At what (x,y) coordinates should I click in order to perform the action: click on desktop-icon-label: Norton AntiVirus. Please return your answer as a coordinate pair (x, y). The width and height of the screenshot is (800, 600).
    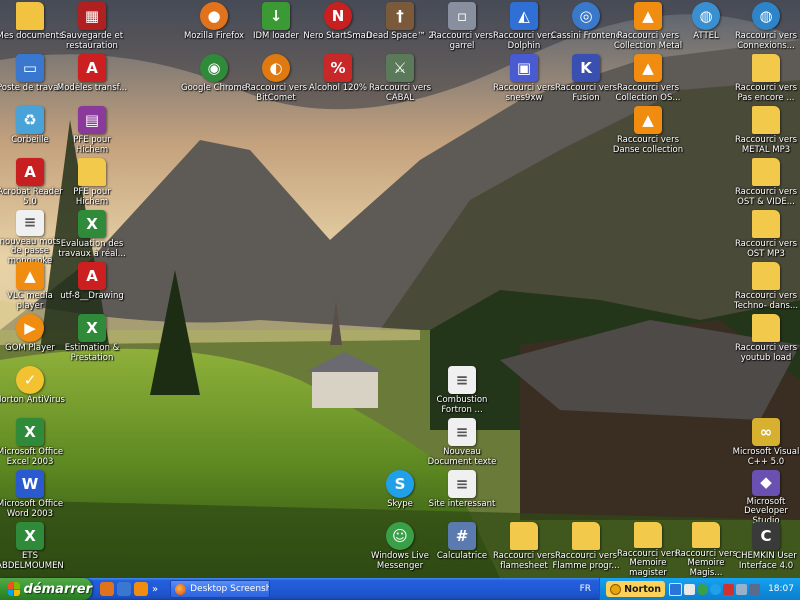
    Looking at the image, I should click on (32, 400).